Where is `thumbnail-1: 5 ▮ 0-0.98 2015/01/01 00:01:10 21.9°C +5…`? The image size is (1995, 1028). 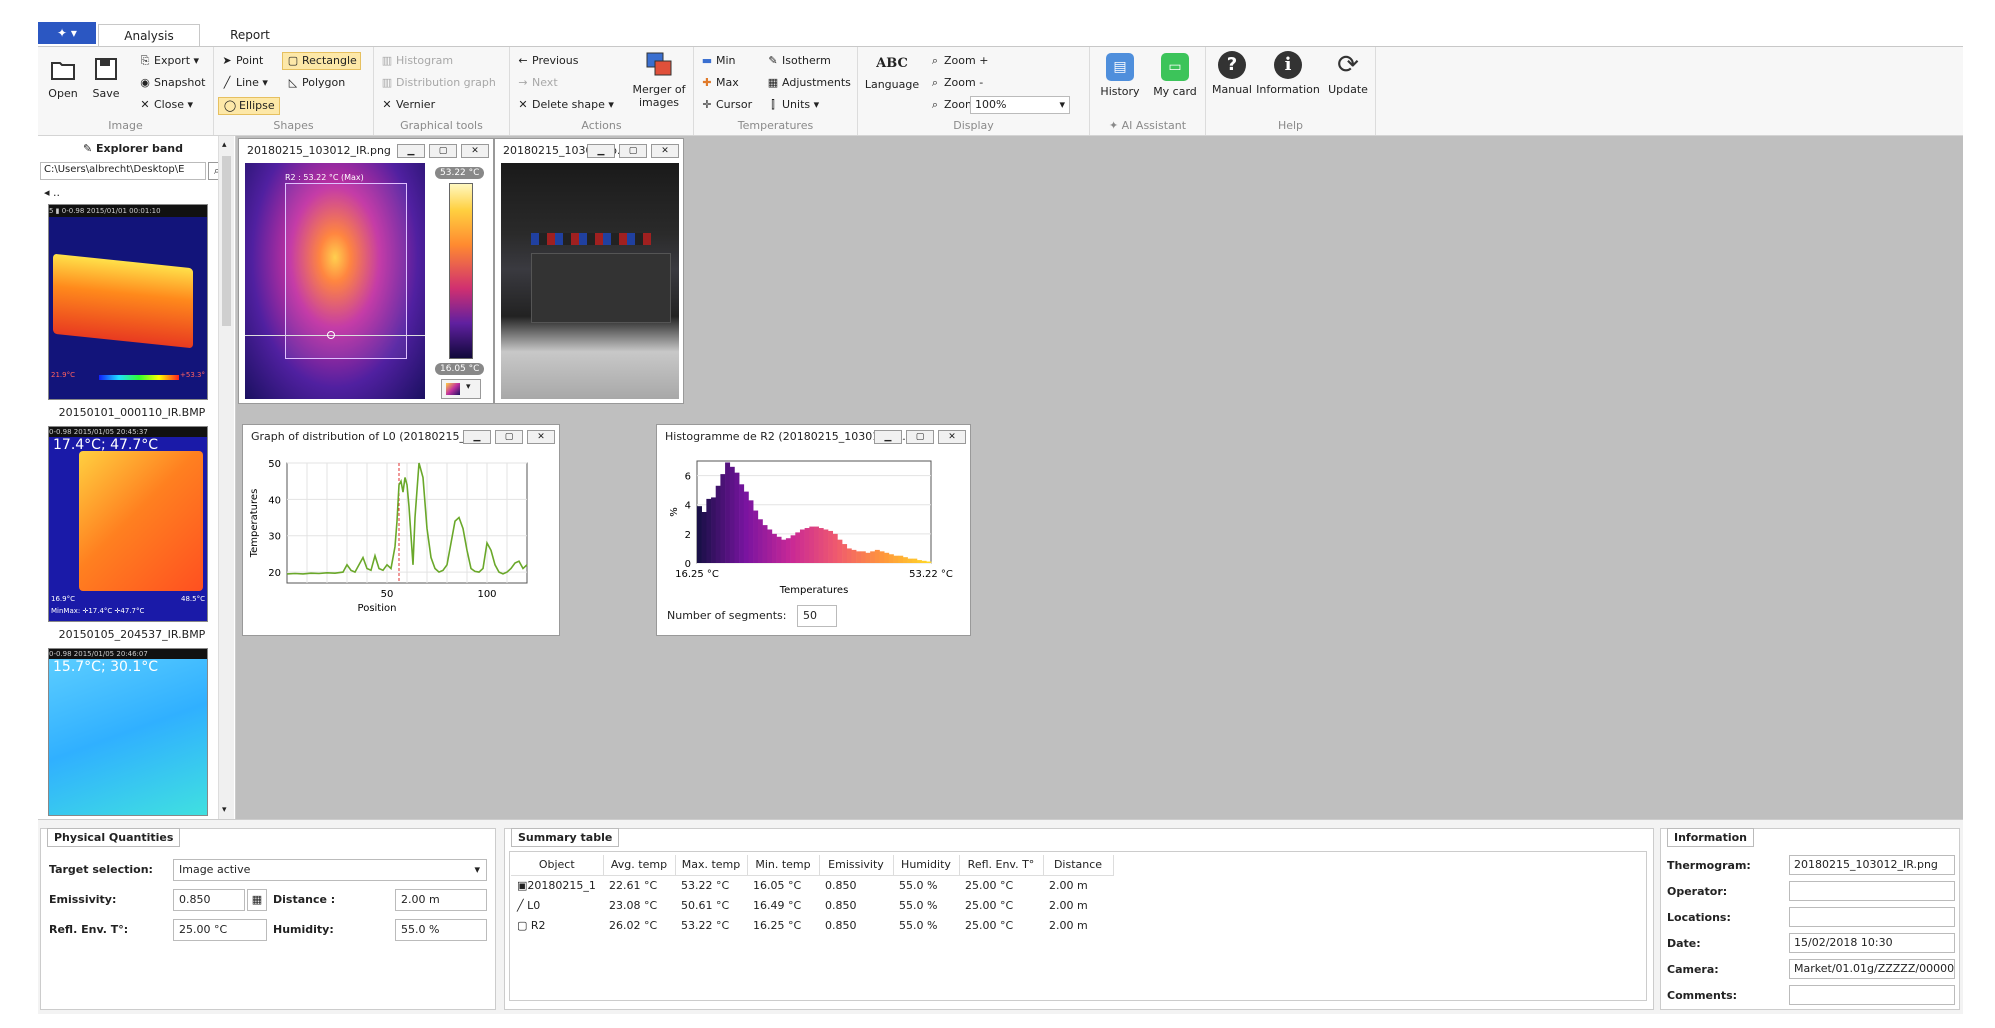 thumbnail-1: 5 ▮ 0-0.98 2015/01/01 00:01:10 21.9°C +5… is located at coordinates (128, 302).